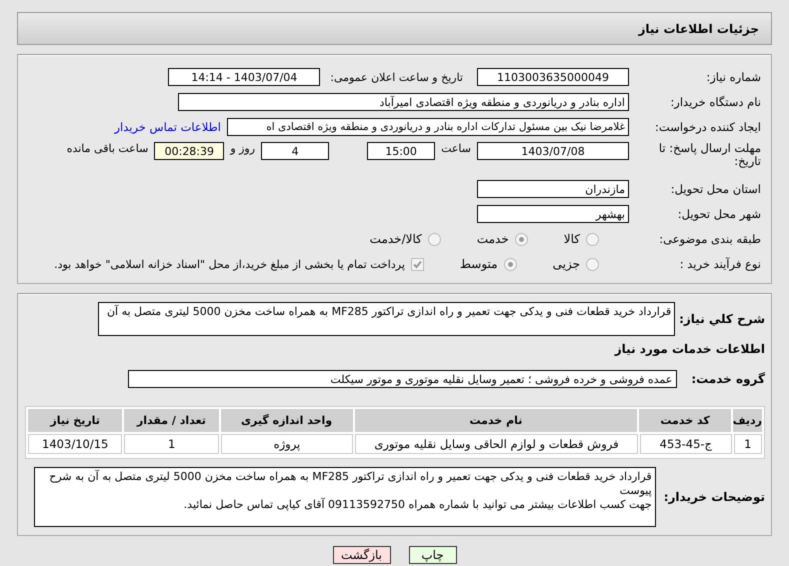 The height and width of the screenshot is (566, 789). Describe the element at coordinates (720, 264) in the screenshot. I see `field-label: نوع فرآیند خرید :` at that location.